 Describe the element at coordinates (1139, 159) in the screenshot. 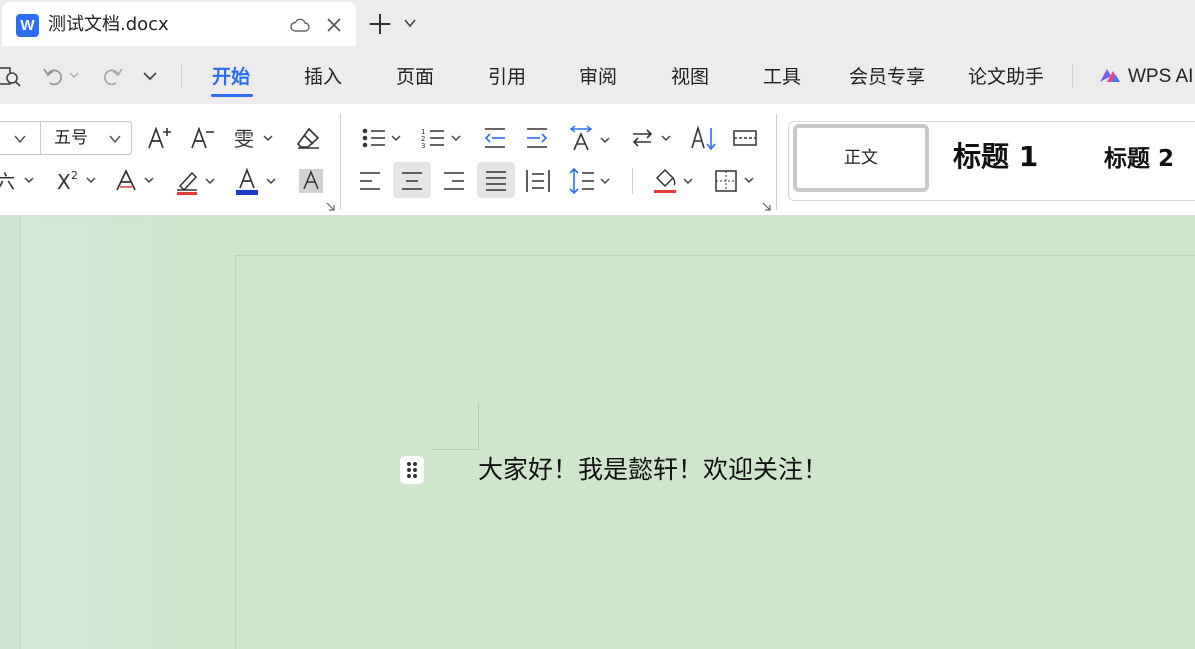

I see `style-heading-2: 标题 2` at that location.